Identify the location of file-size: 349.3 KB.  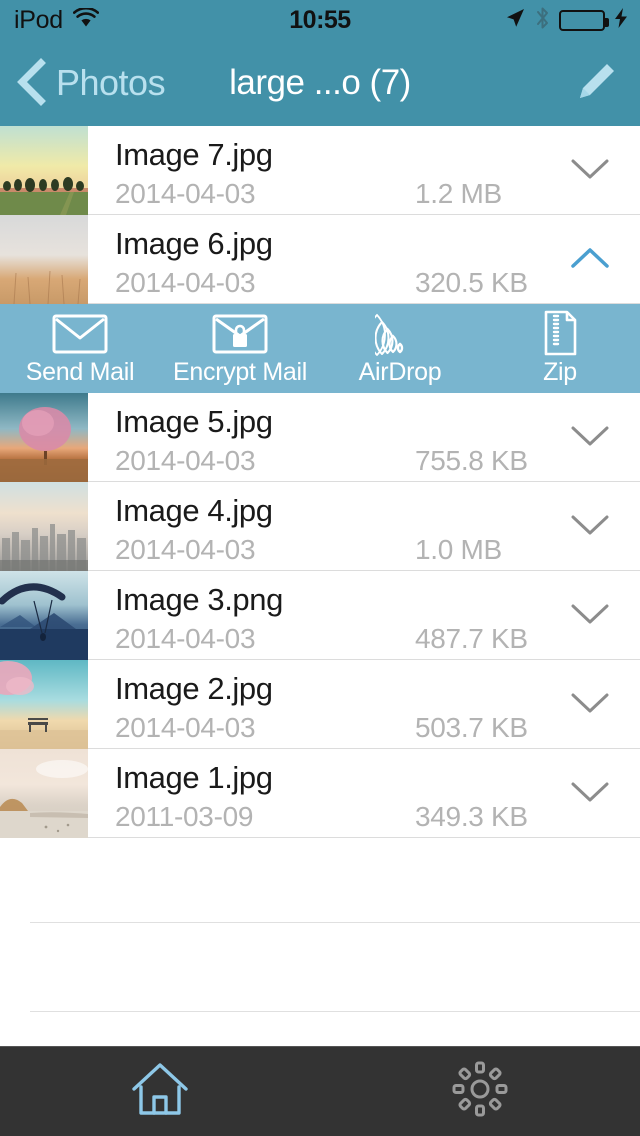
(471, 816).